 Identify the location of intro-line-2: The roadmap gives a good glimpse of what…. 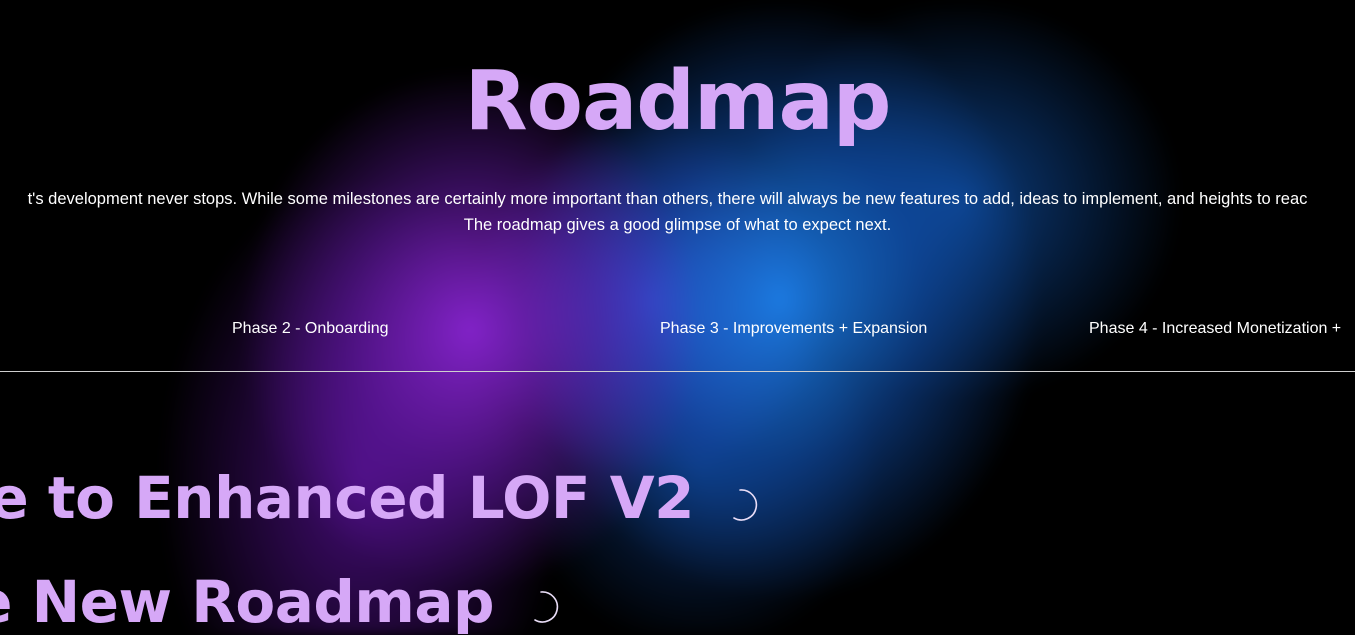
(677, 225).